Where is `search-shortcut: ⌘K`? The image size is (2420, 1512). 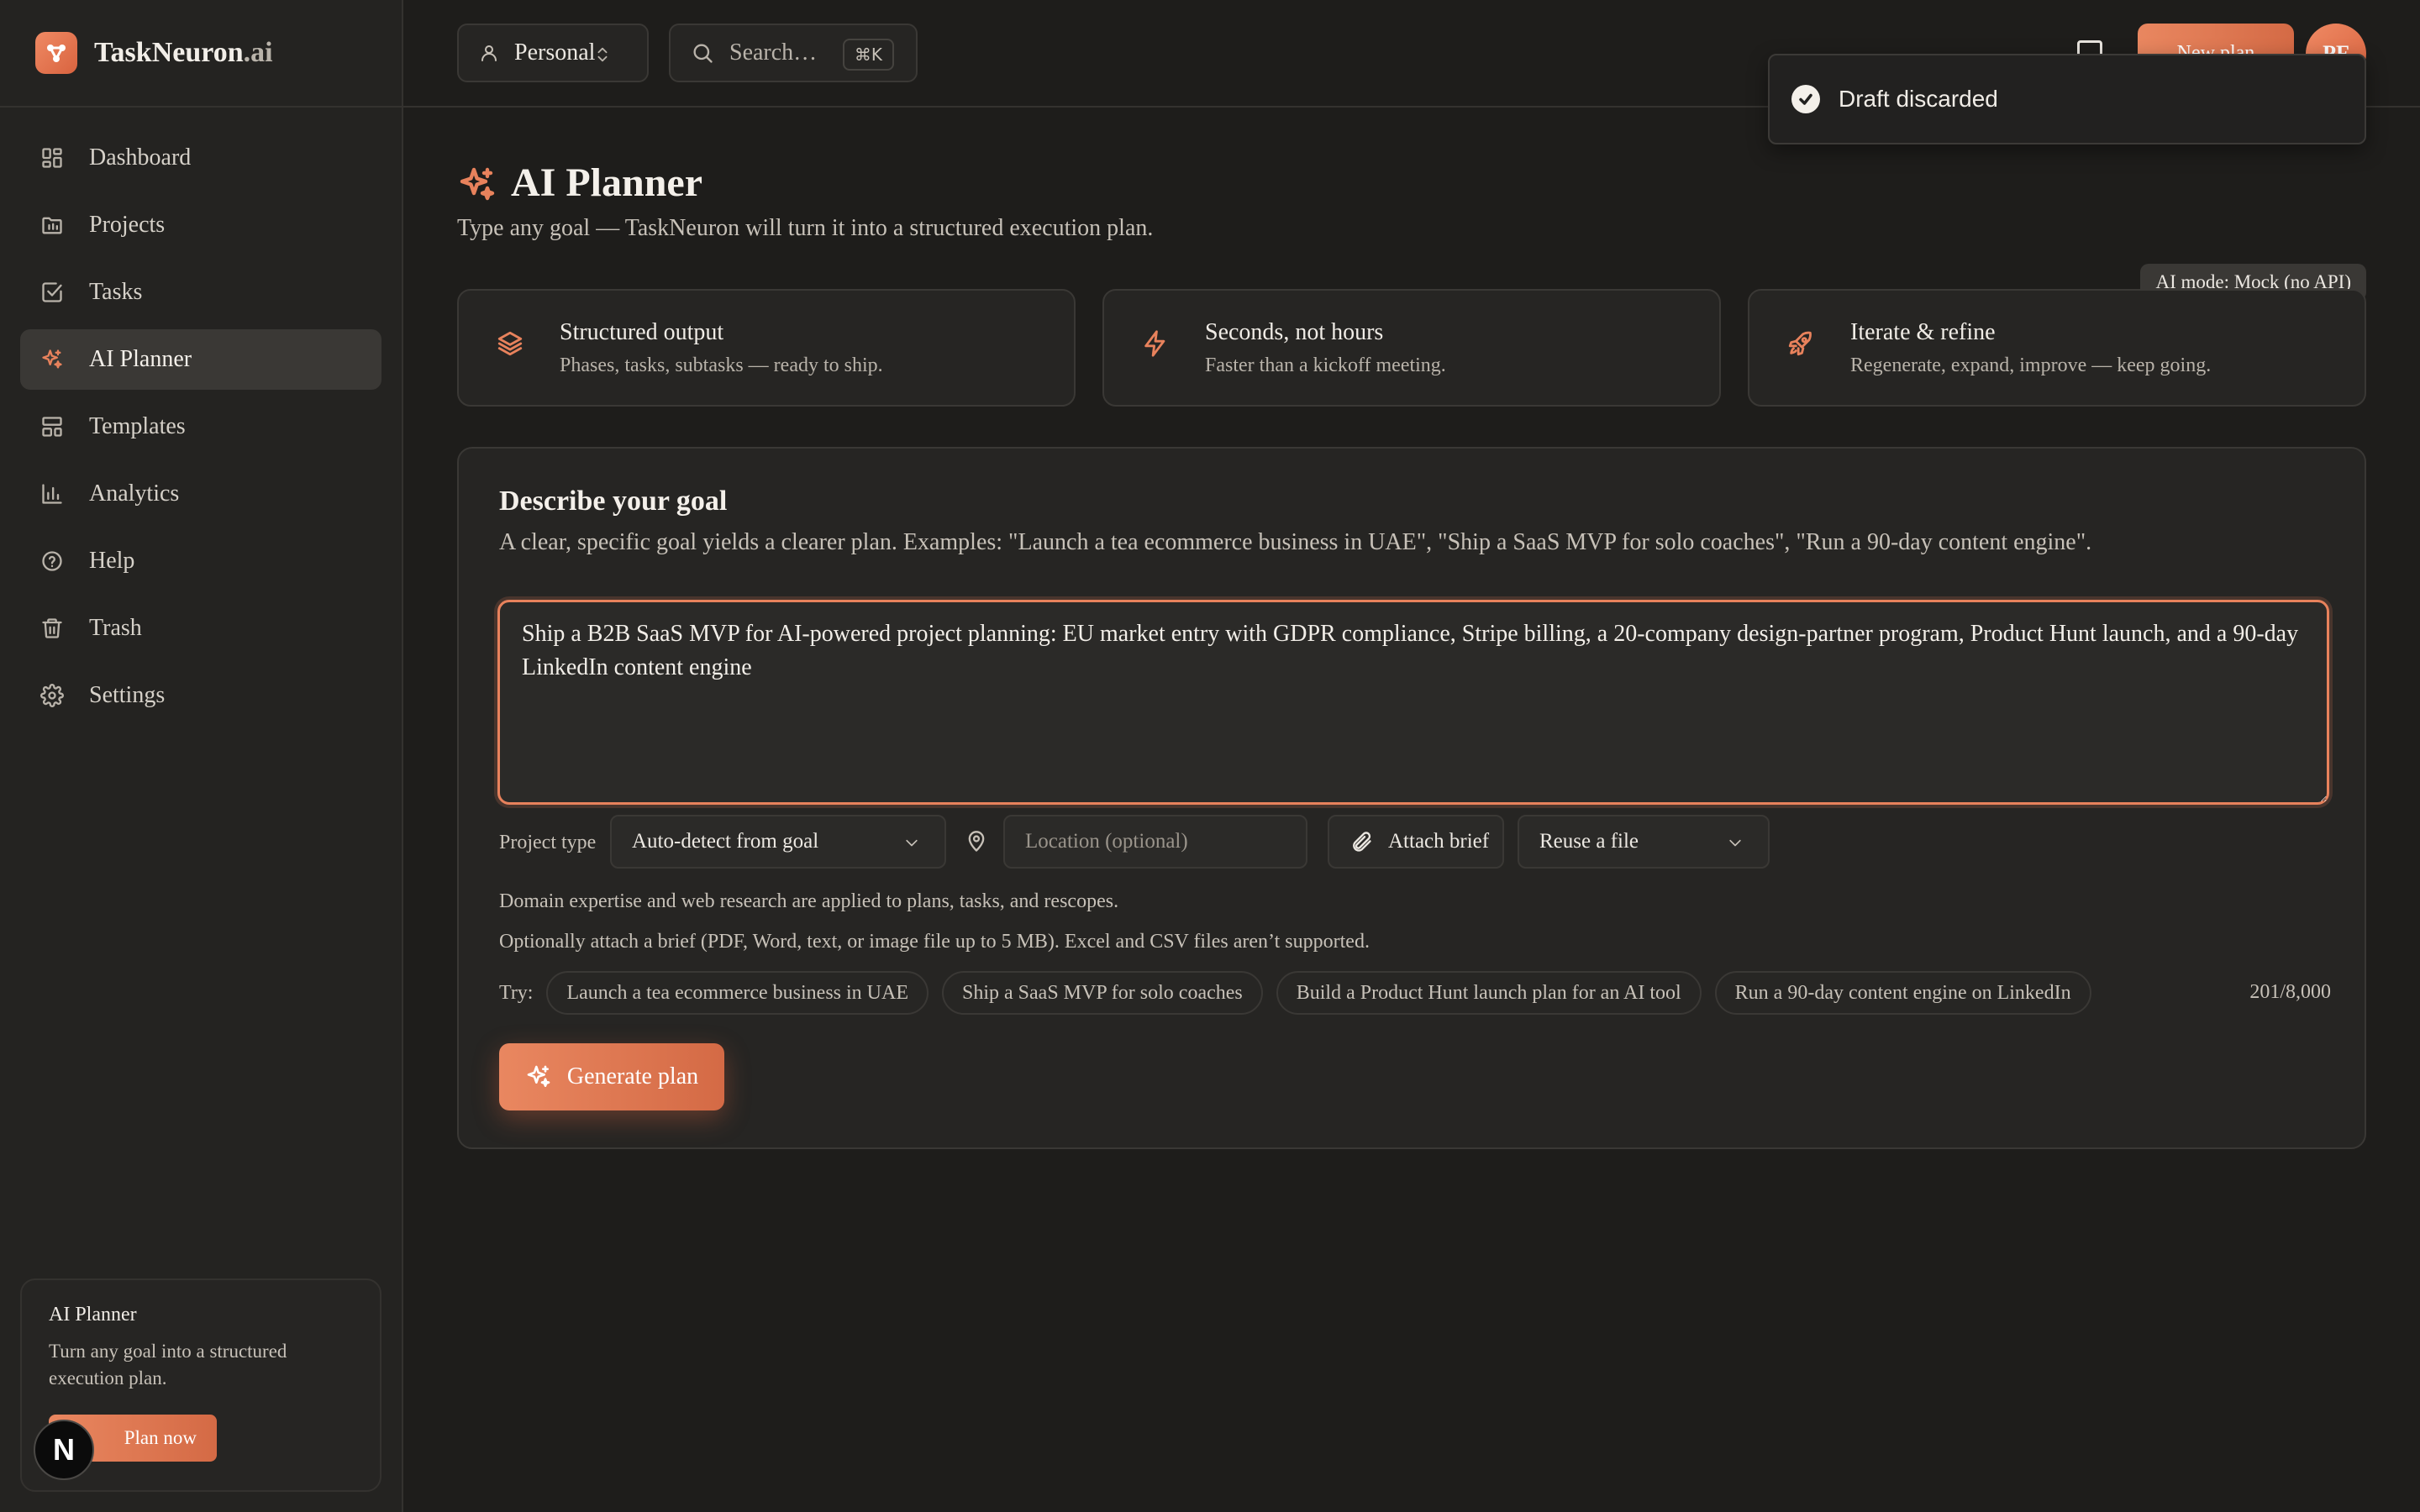 search-shortcut: ⌘K is located at coordinates (868, 55).